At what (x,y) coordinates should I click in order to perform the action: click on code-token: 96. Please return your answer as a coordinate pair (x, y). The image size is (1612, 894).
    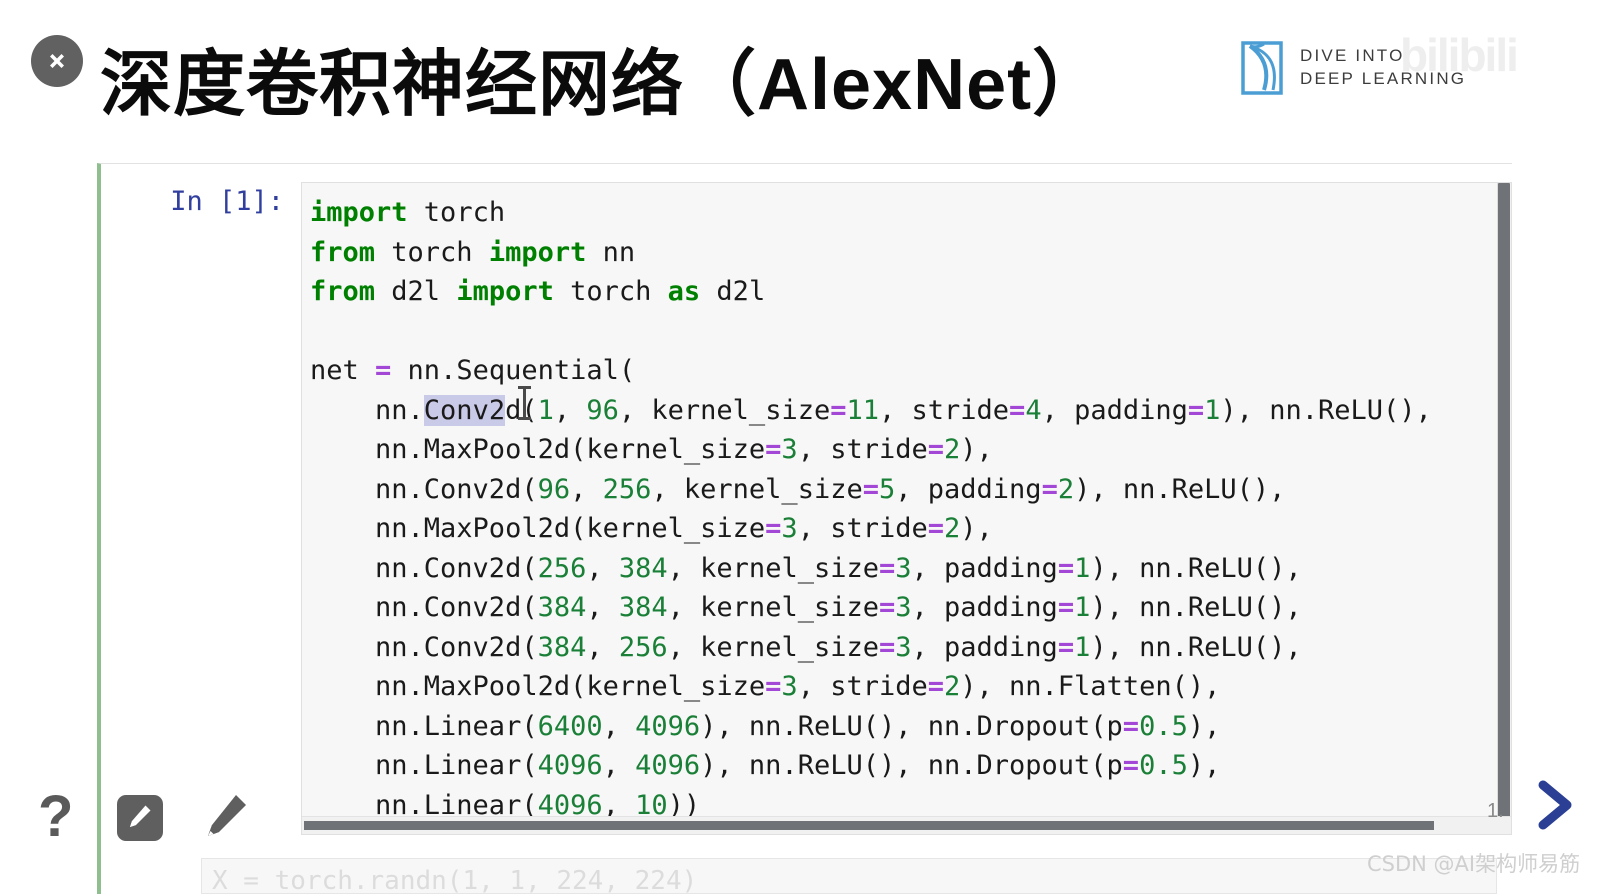
    Looking at the image, I should click on (602, 410).